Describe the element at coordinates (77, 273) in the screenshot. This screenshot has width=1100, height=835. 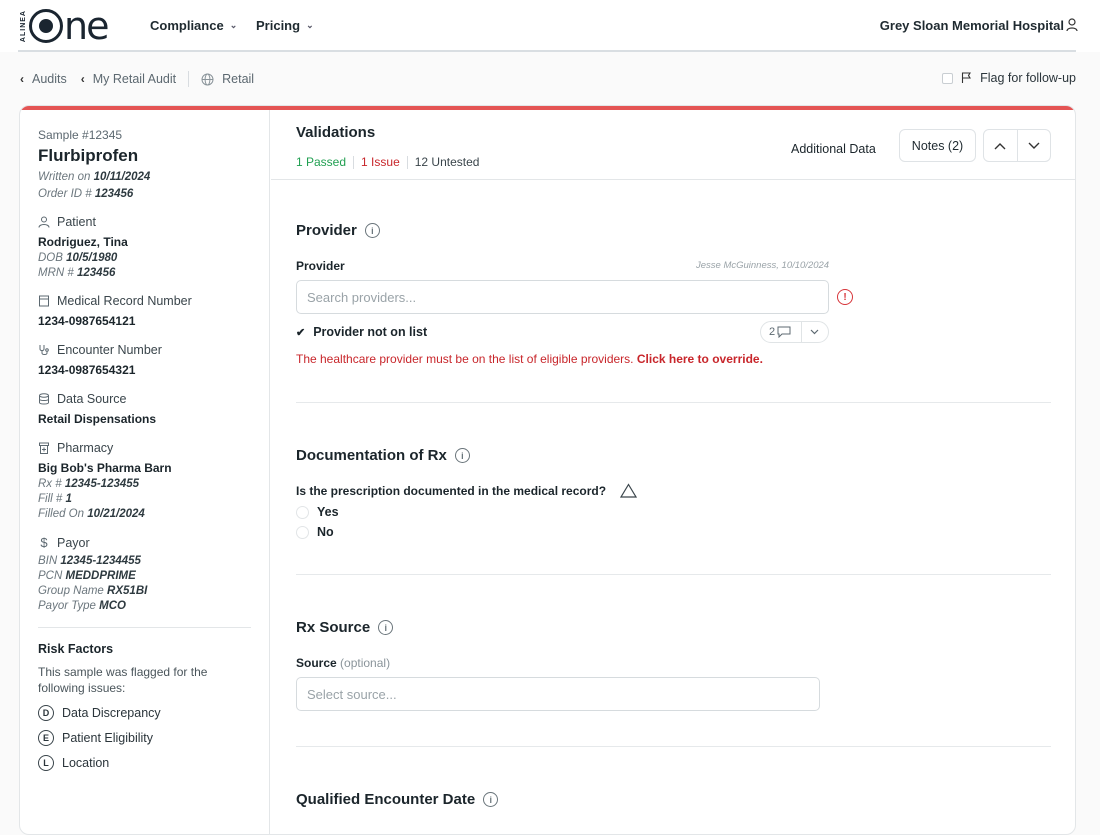
I see `patient-mrn: MRN # 123456` at that location.